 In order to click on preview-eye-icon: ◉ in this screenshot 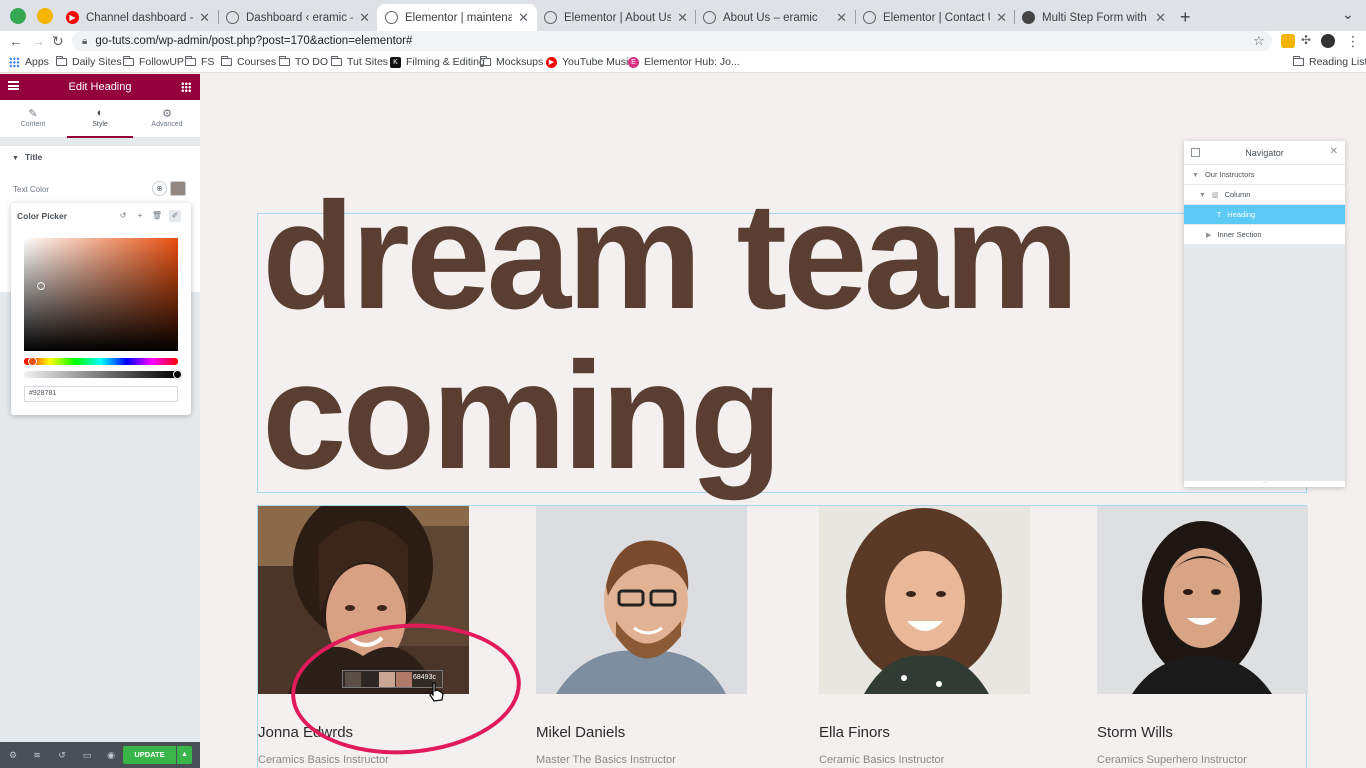, I will do `click(111, 755)`.